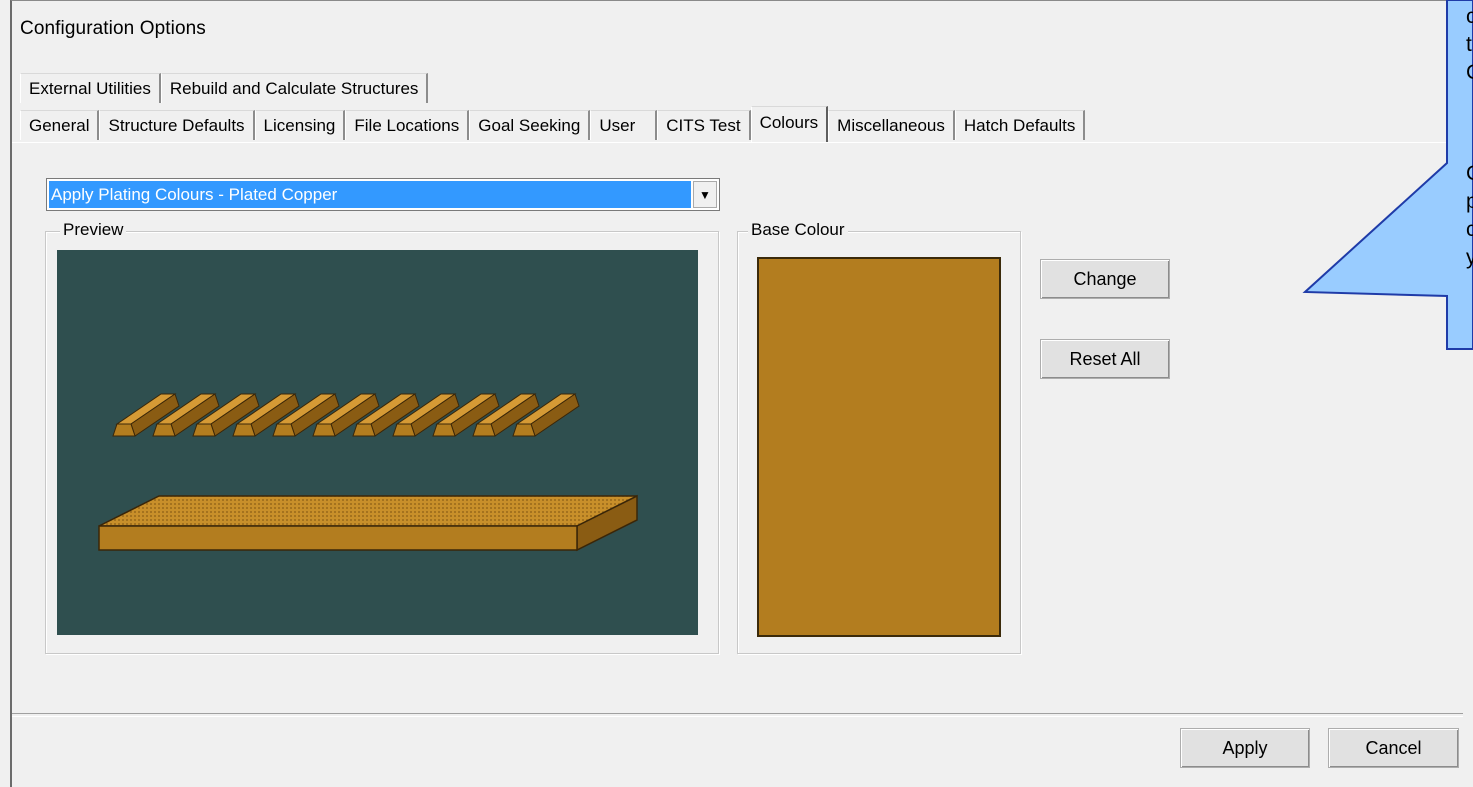  What do you see at coordinates (1020, 125) in the screenshot?
I see `tab-hatch-defaults: Hatch Defaults` at bounding box center [1020, 125].